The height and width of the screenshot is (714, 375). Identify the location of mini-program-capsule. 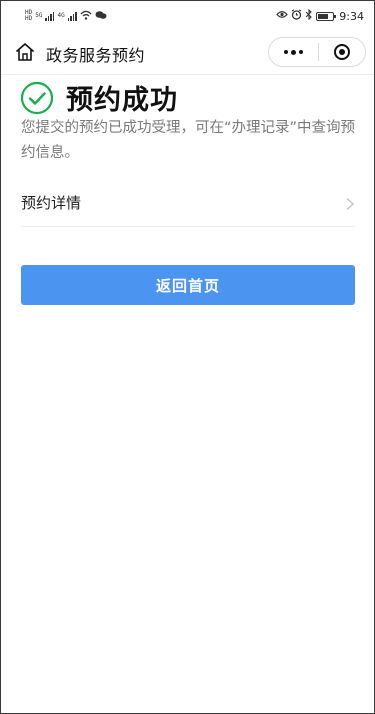
(317, 52).